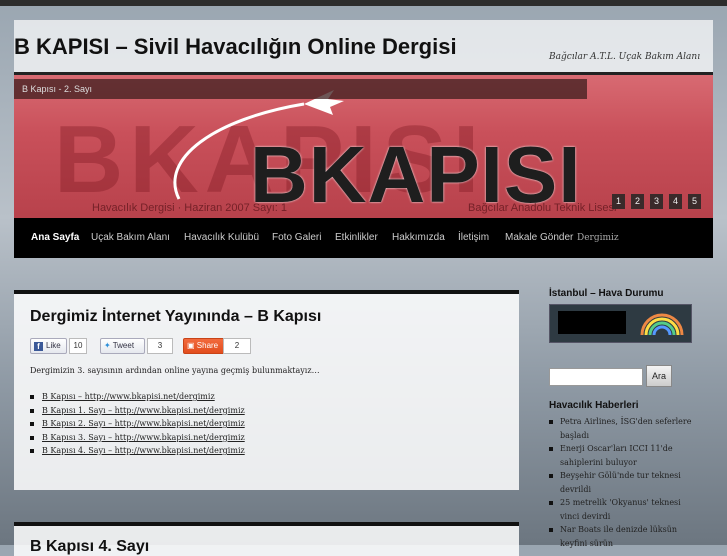 This screenshot has width=727, height=556. What do you see at coordinates (190, 208) in the screenshot?
I see `banner-subtitle-left: Havacılık Dergisi · Haziran 2007 Sayı: 1` at bounding box center [190, 208].